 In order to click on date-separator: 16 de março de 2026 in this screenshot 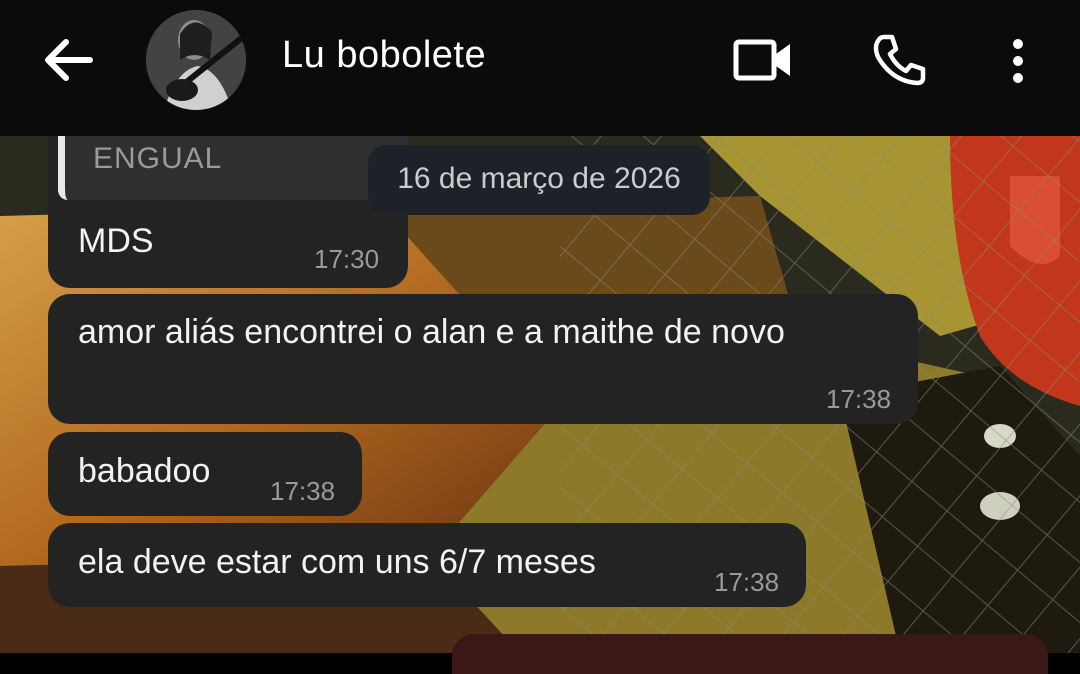, I will do `click(539, 180)`.